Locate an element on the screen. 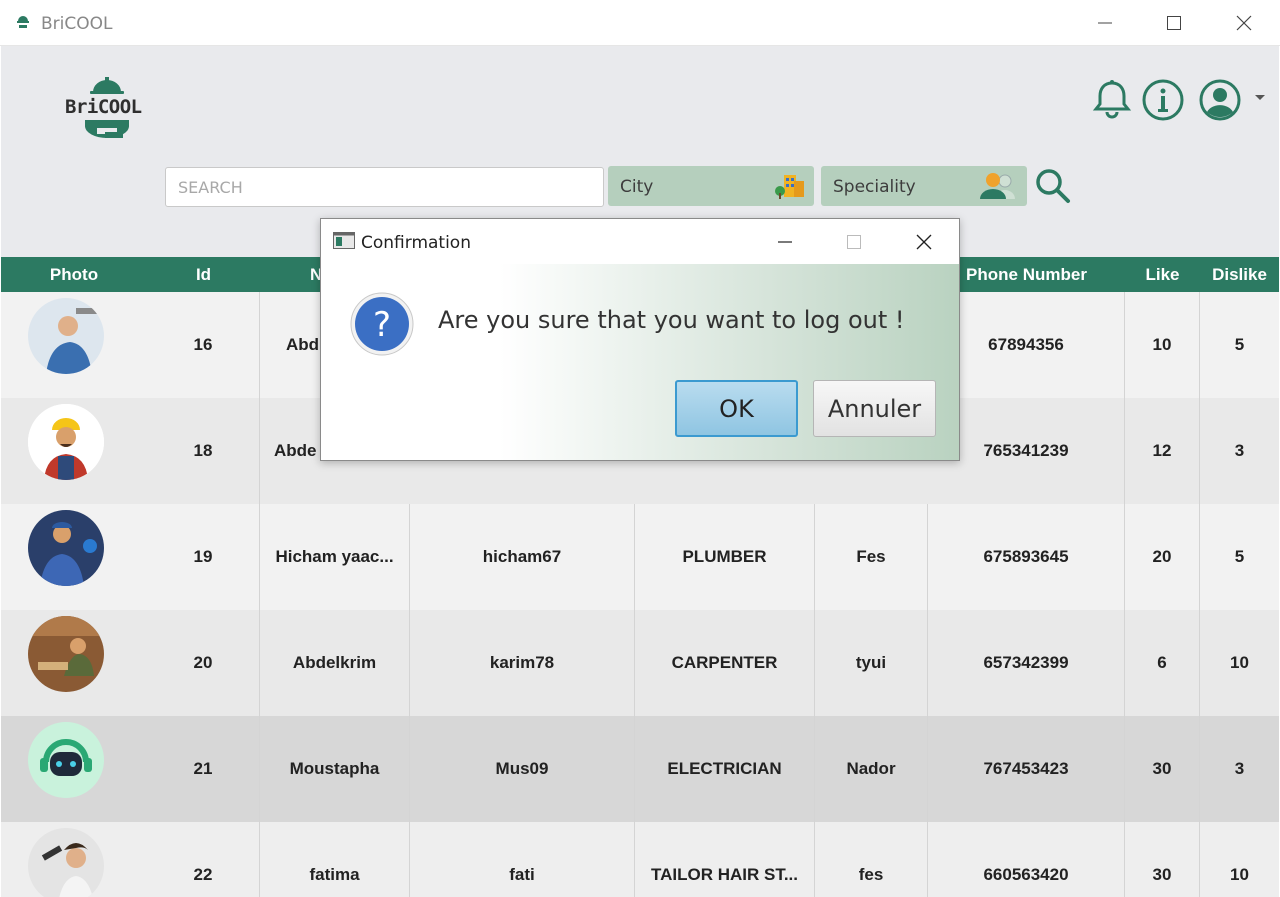  dialog-maximize-button is located at coordinates (854, 241).